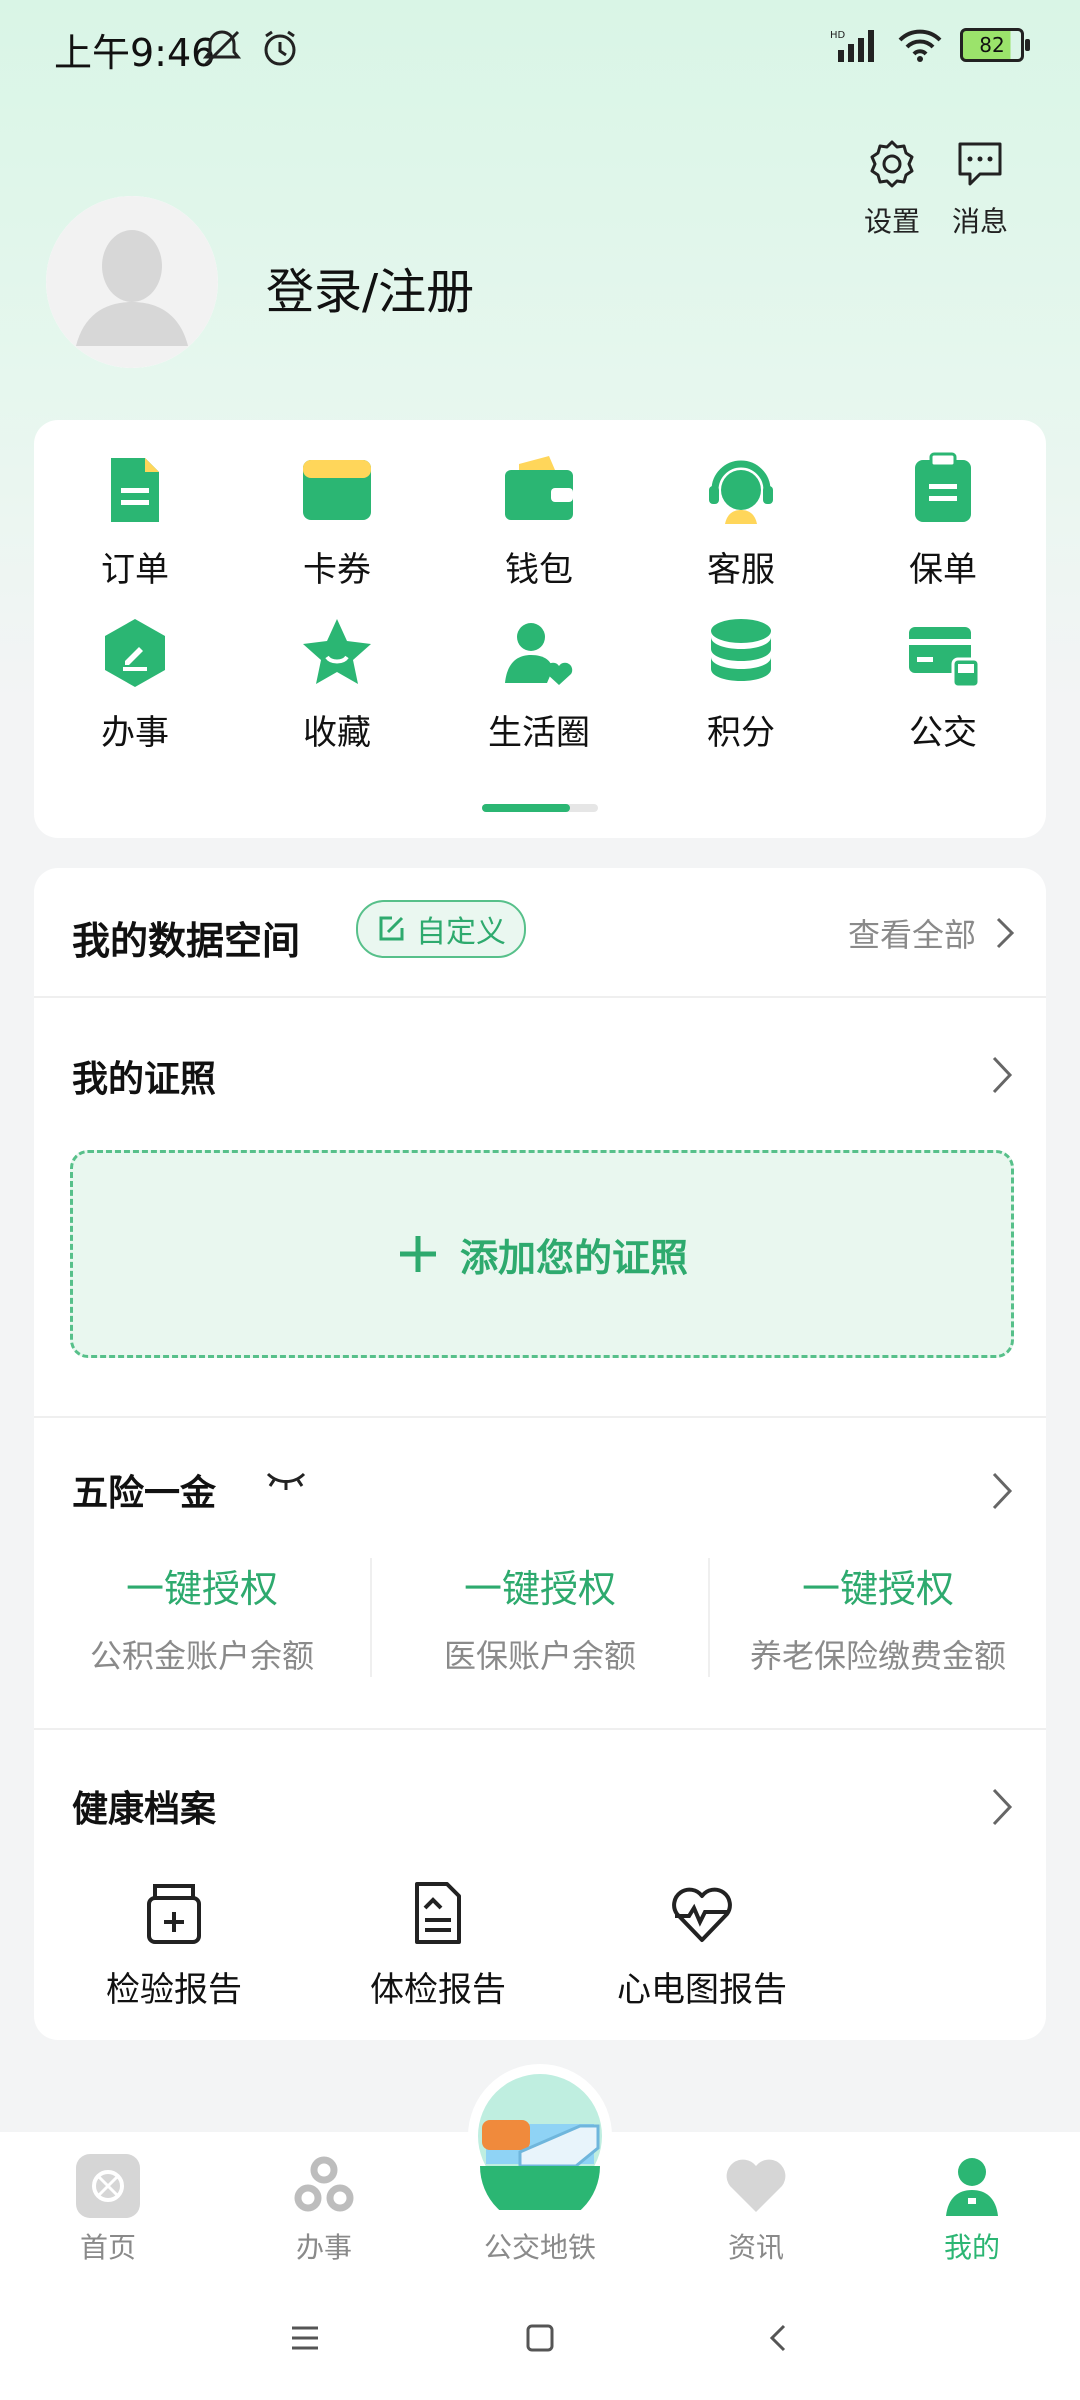  Describe the element at coordinates (702, 1944) in the screenshot. I see `health-item-ecg-report: 心电图报告` at that location.